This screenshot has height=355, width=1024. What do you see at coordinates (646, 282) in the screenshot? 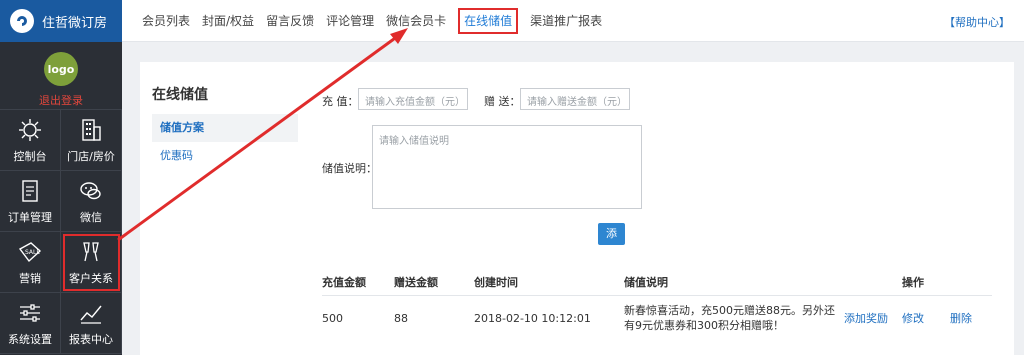
I see `header-desc: 储值说明` at bounding box center [646, 282].